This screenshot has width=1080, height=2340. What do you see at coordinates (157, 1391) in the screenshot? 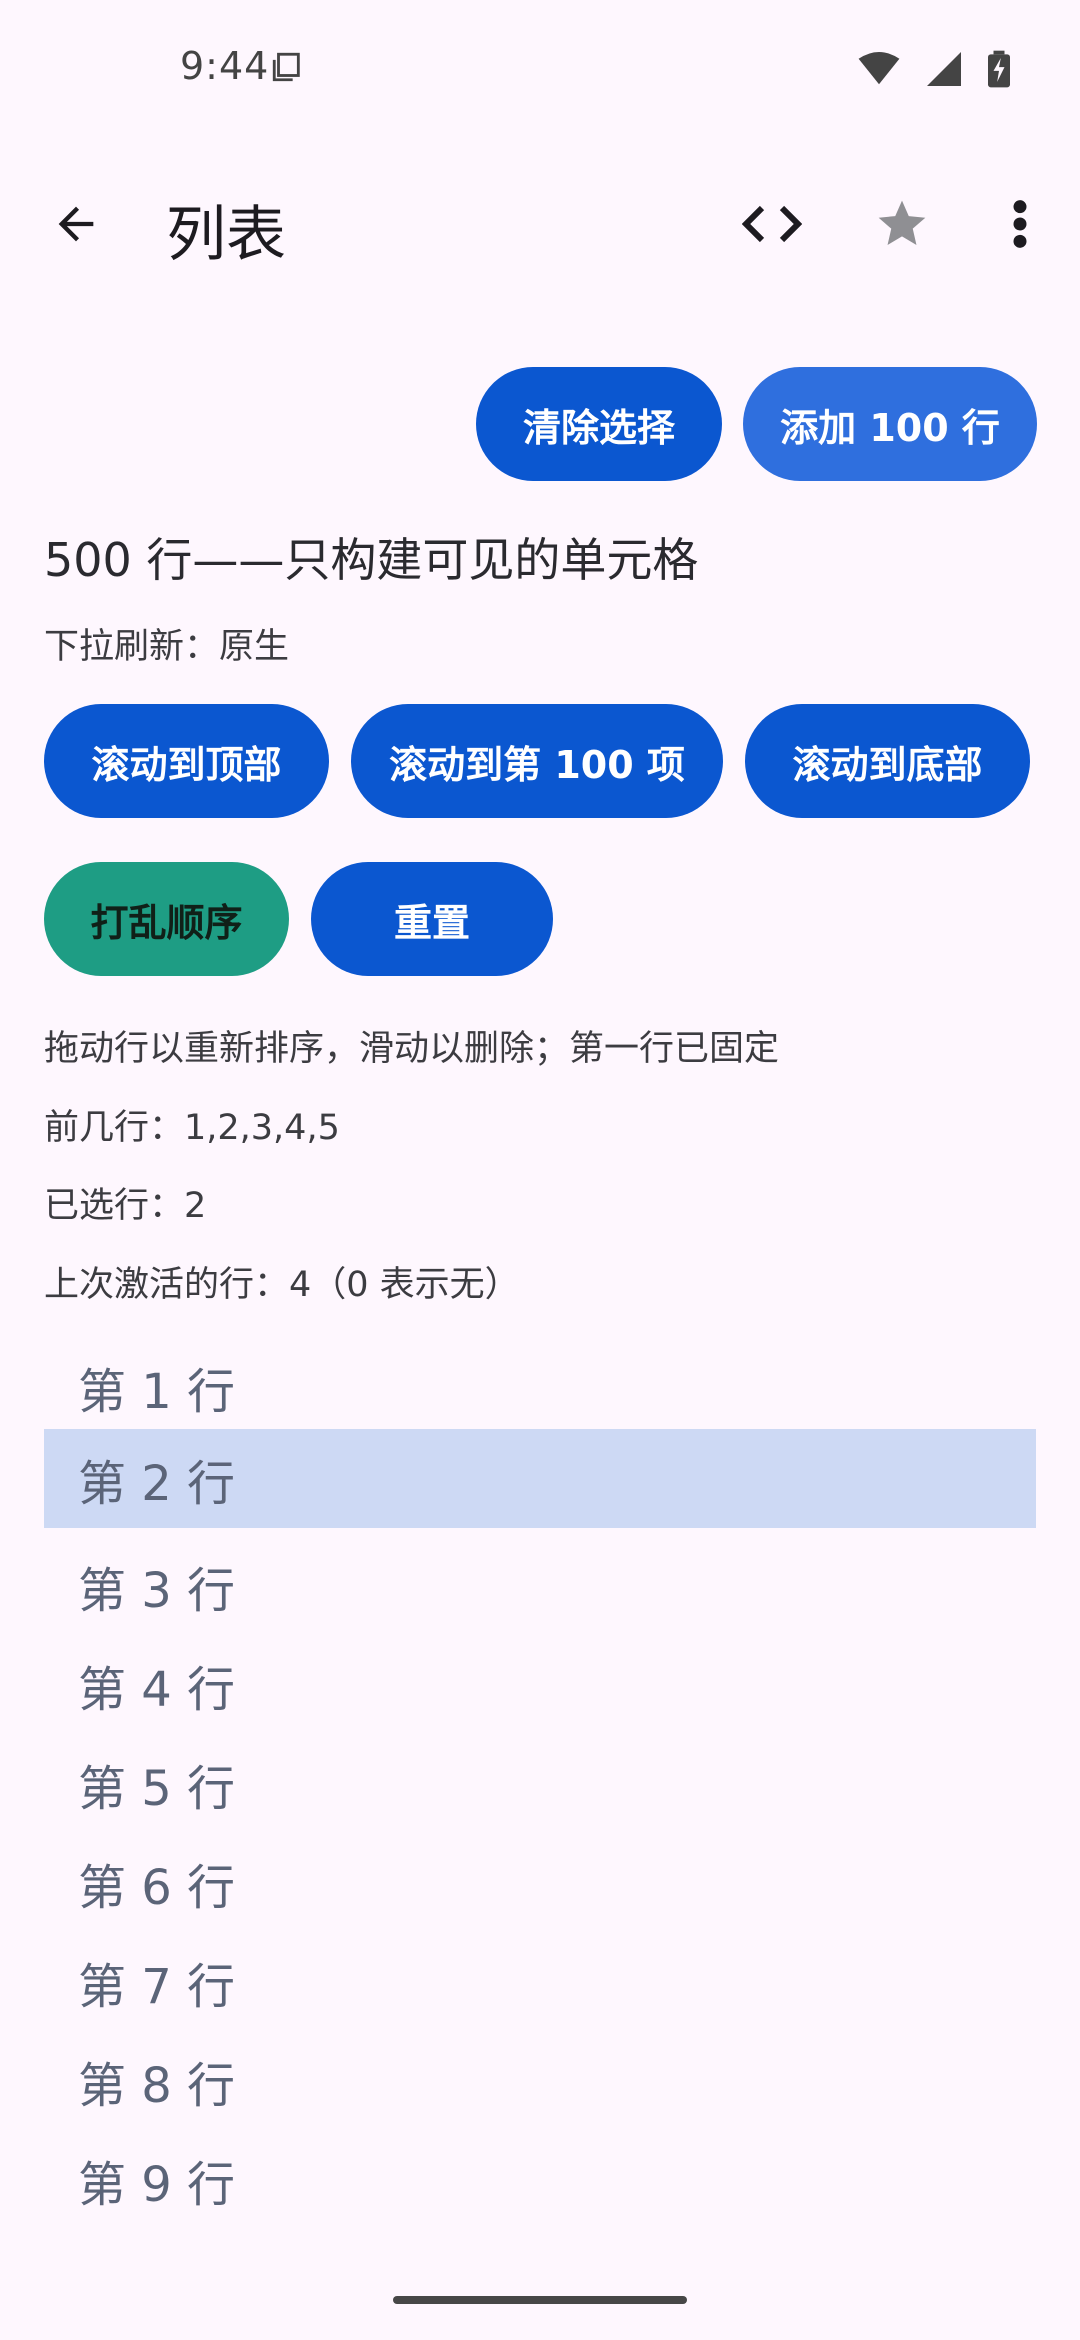
I see `row-label: 第 1 行` at bounding box center [157, 1391].